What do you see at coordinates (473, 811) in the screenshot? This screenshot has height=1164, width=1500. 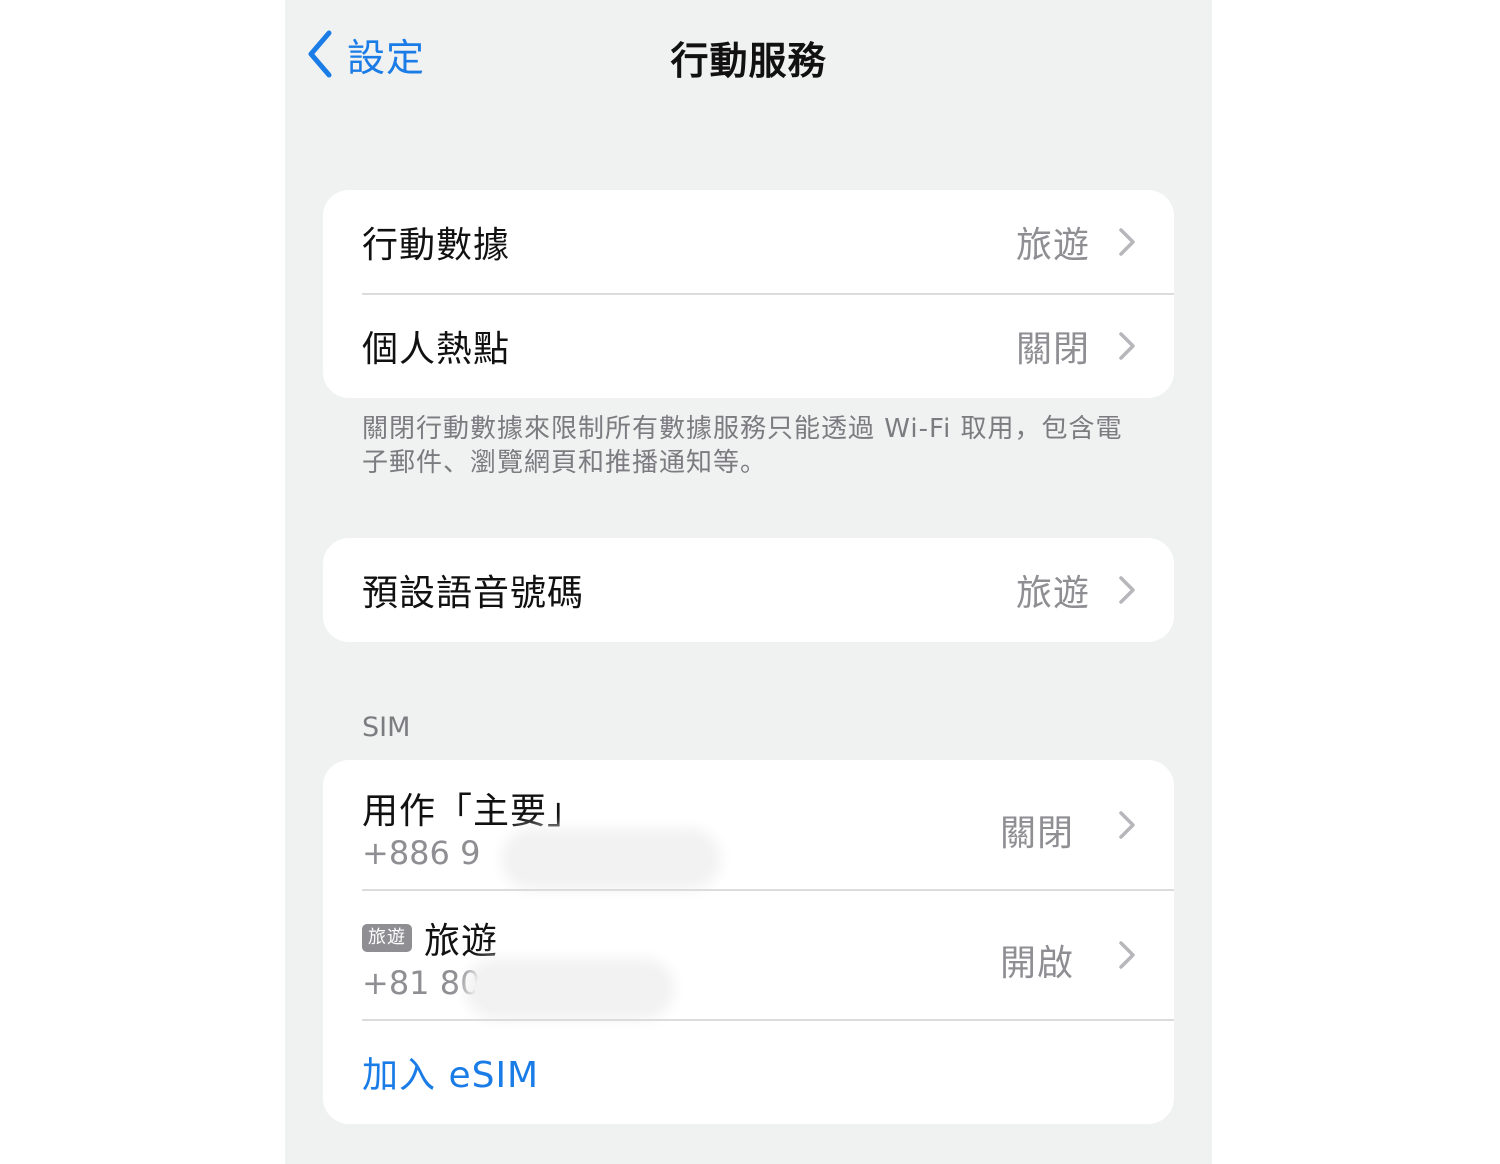 I see `sim-line-label: 用作「主要」` at bounding box center [473, 811].